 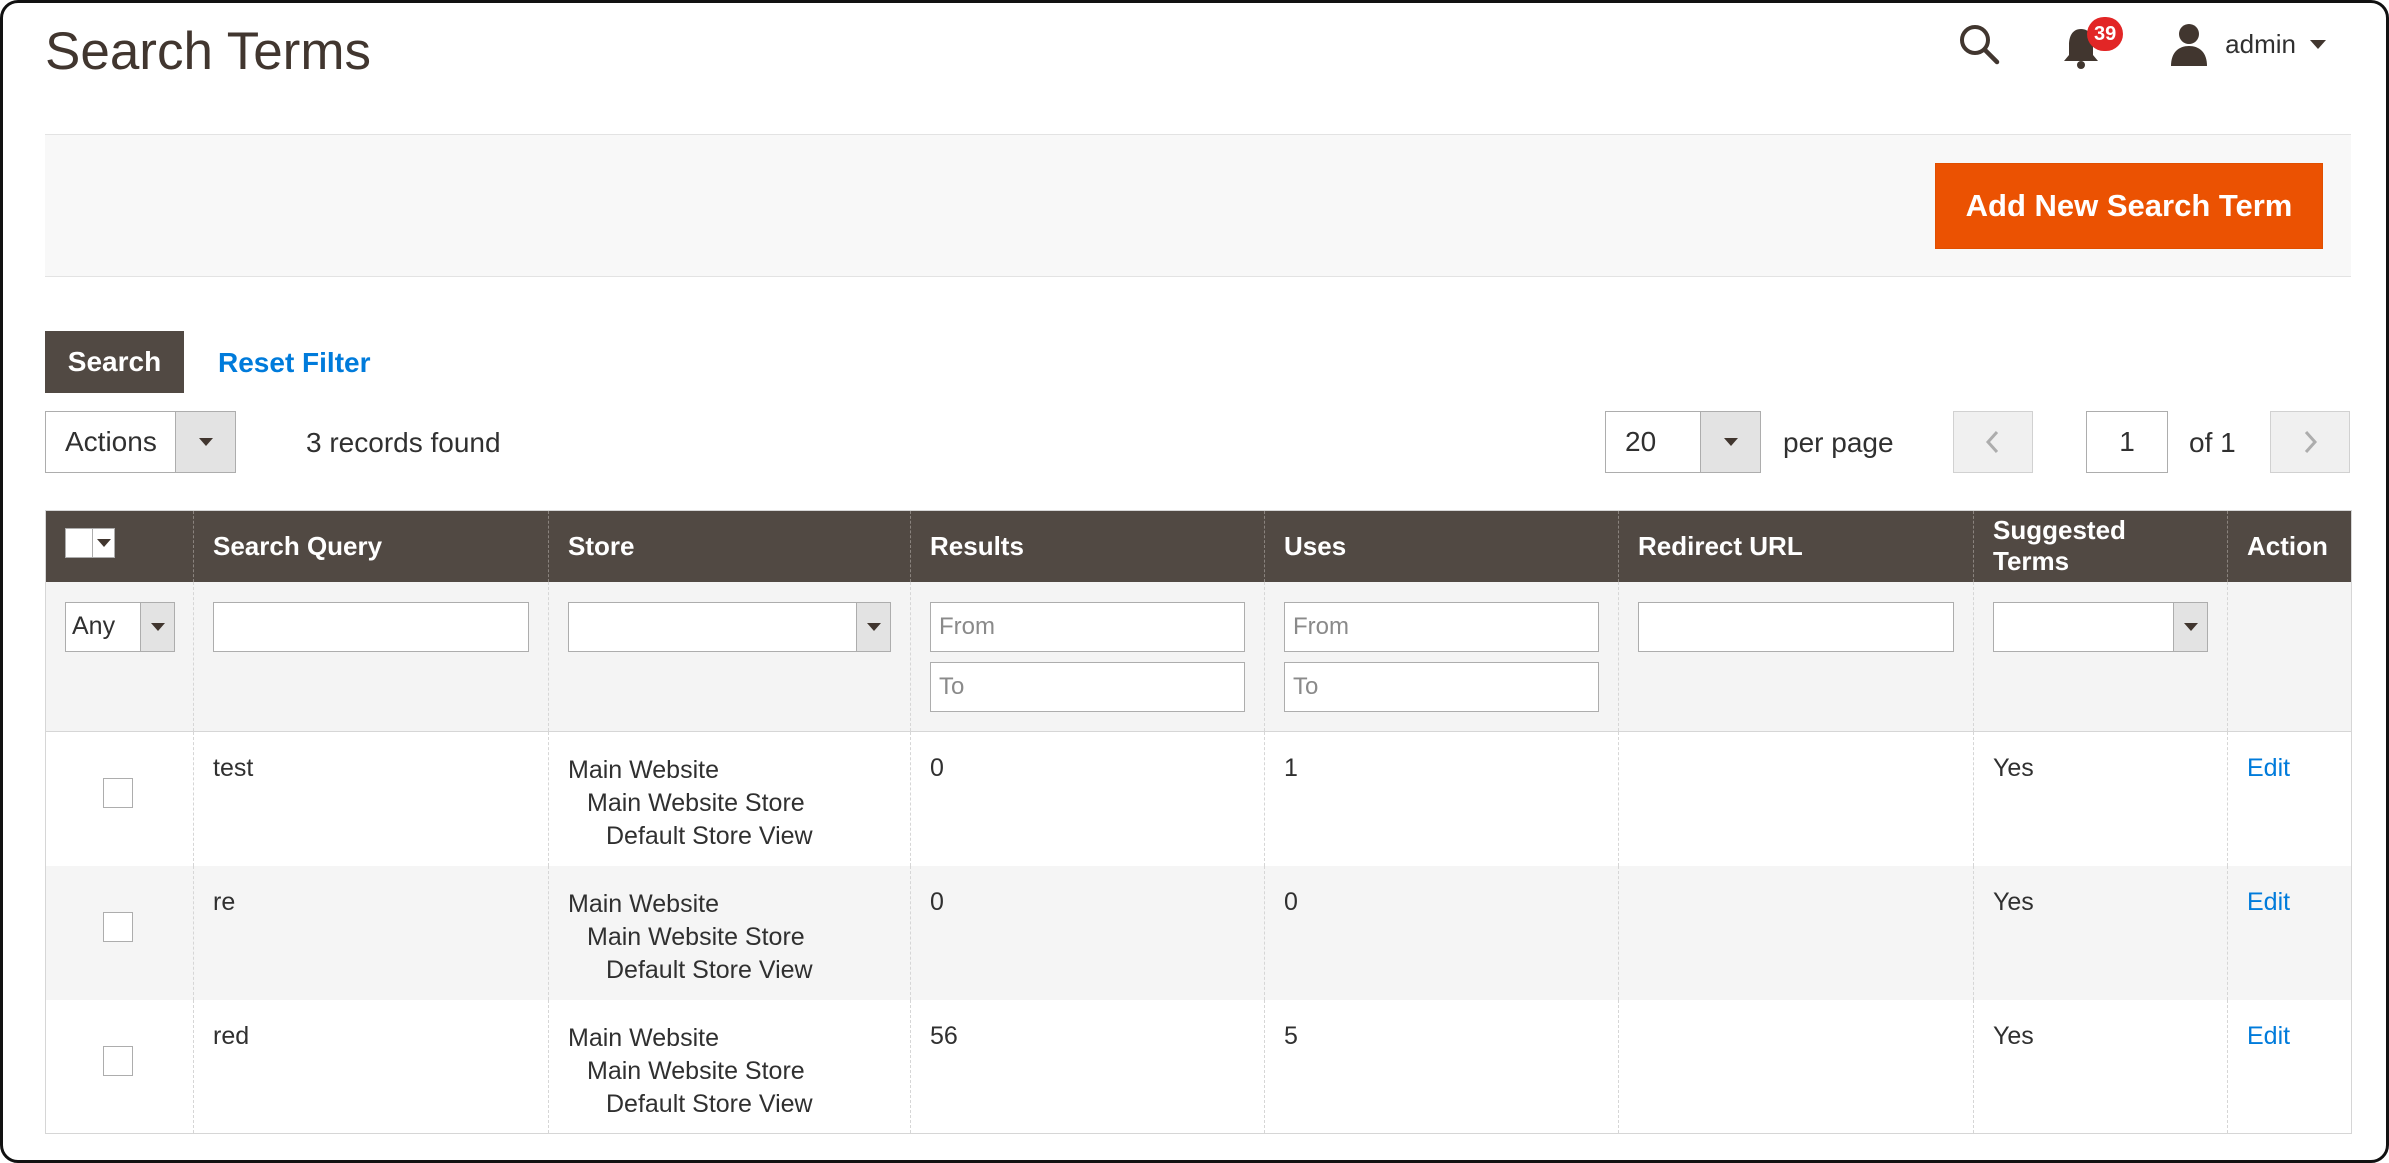 I want to click on current-page-input, so click(x=2127, y=442).